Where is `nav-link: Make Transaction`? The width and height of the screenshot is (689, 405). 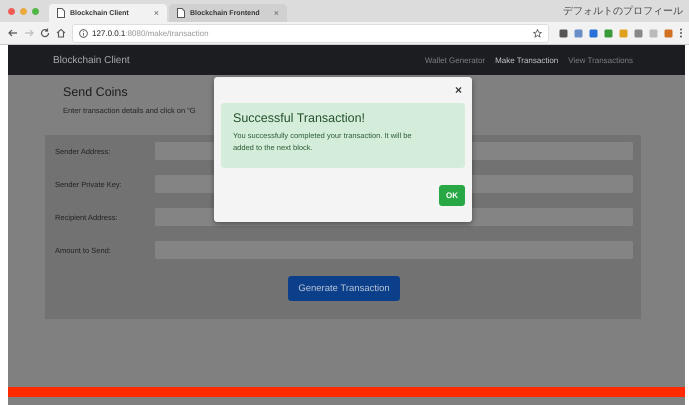
nav-link: Make Transaction is located at coordinates (526, 60).